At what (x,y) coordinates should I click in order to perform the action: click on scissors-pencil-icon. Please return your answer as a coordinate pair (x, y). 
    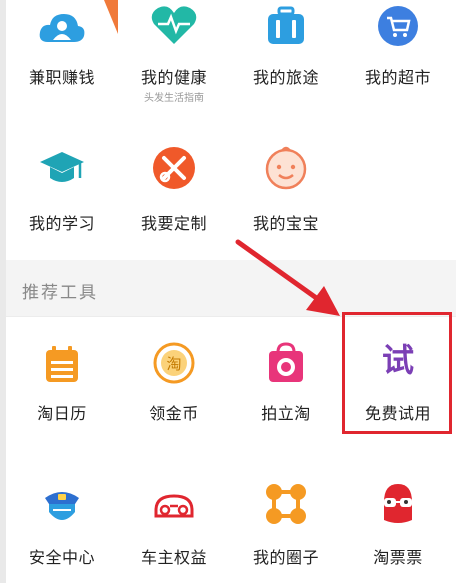
    Looking at the image, I should click on (174, 168).